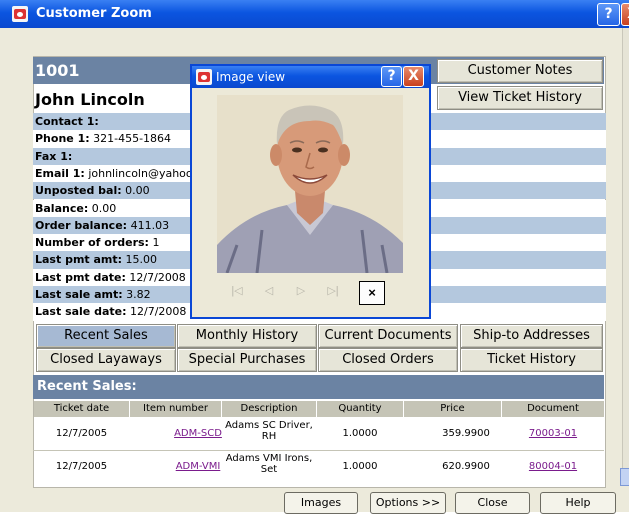 The image size is (629, 514). Describe the element at coordinates (78, 191) in the screenshot. I see `info-label: Unposted bal:` at that location.